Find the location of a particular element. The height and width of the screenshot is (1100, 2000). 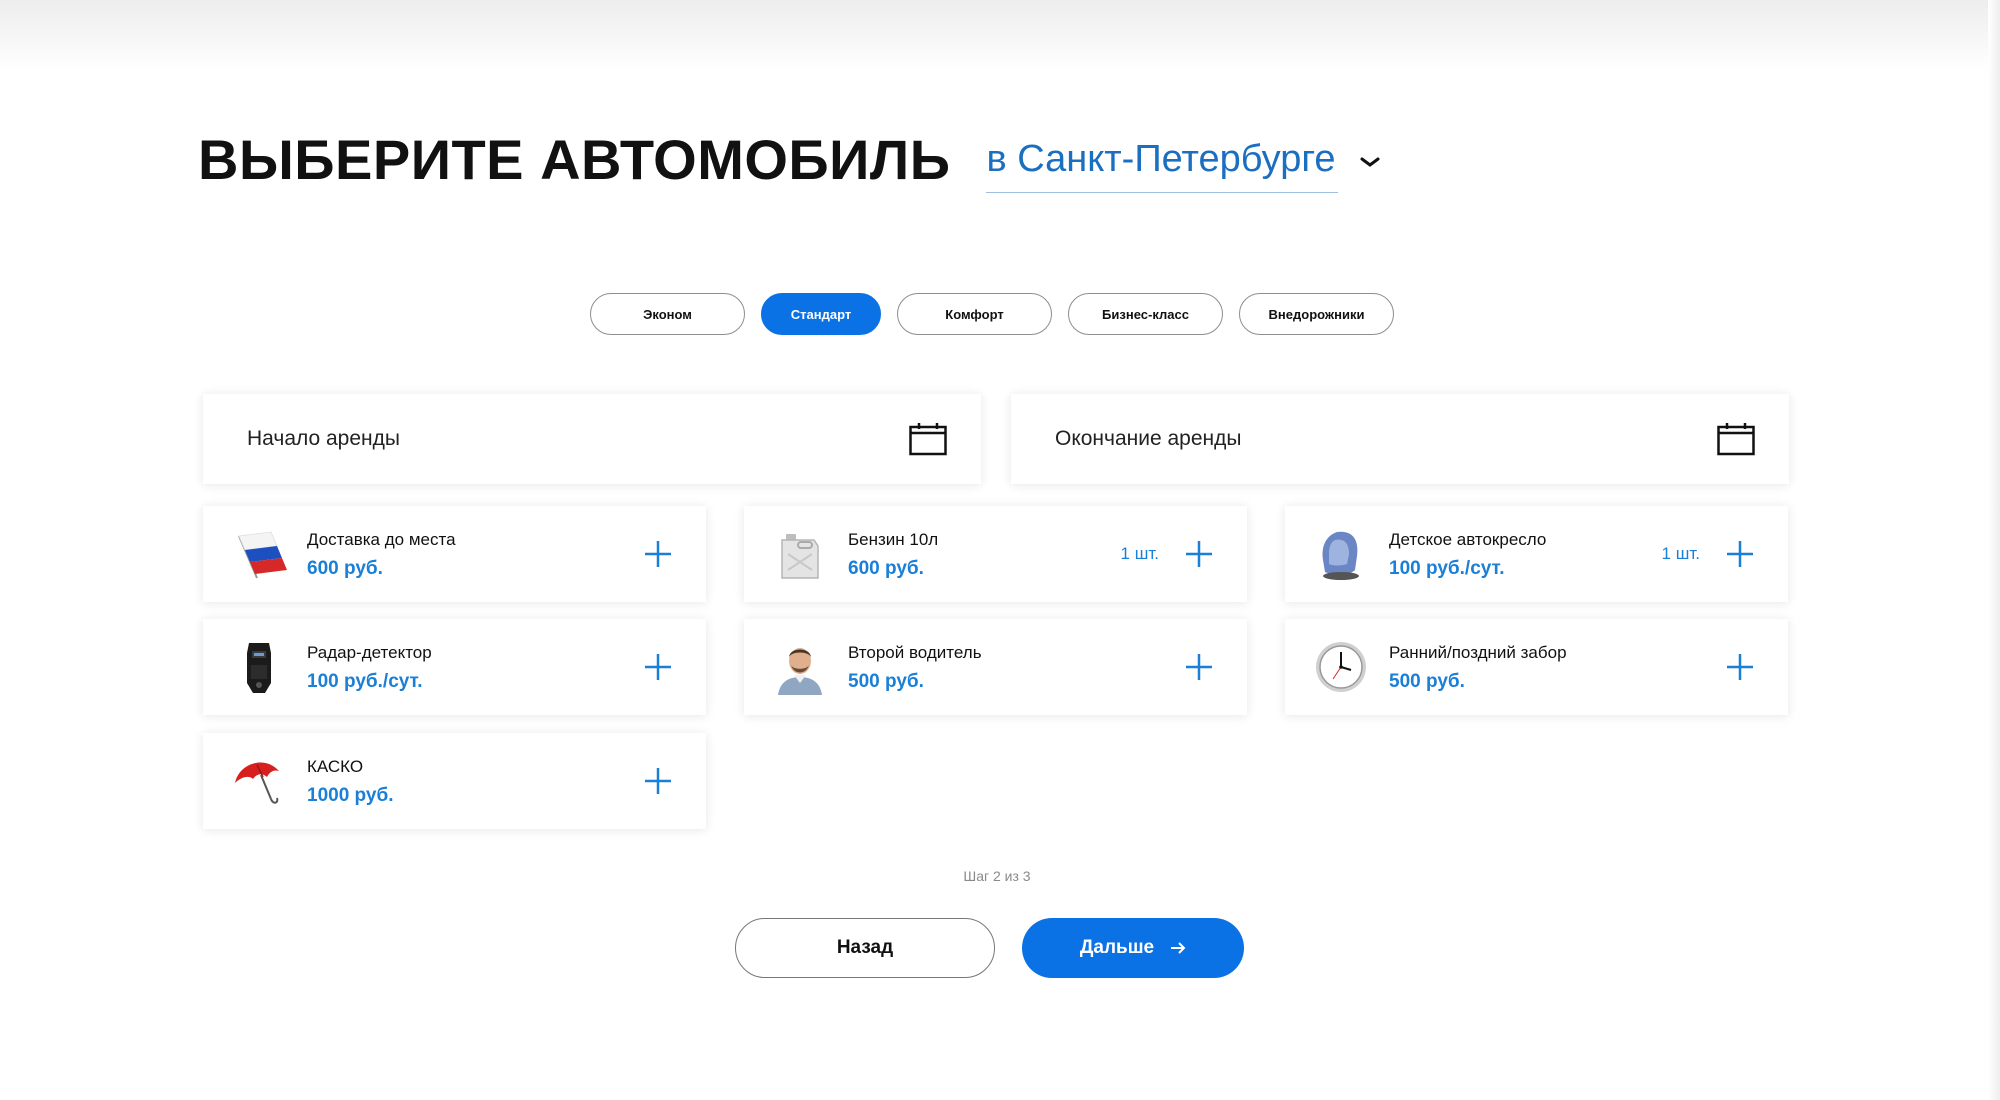

scroll-edge is located at coordinates (1994, 550).